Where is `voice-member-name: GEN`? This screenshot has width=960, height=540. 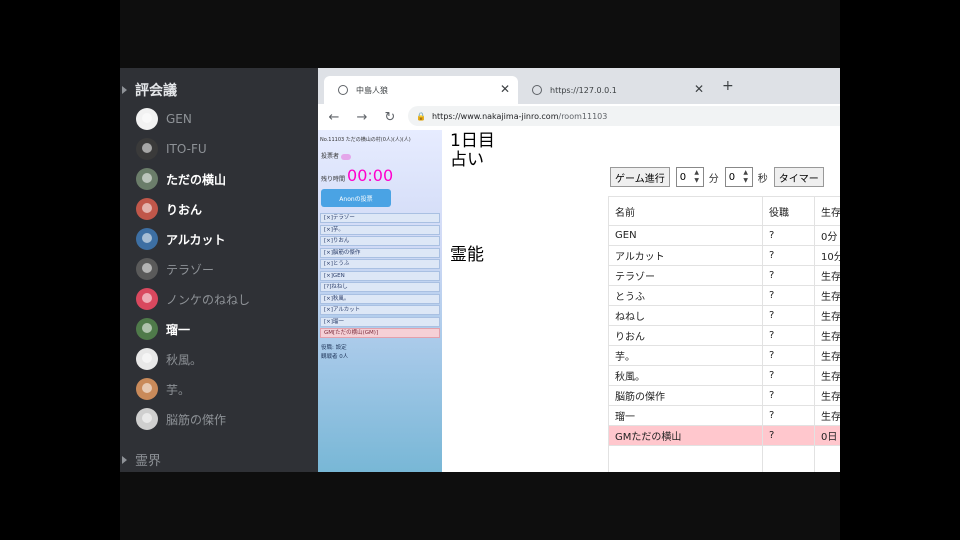
voice-member-name: GEN is located at coordinates (179, 119).